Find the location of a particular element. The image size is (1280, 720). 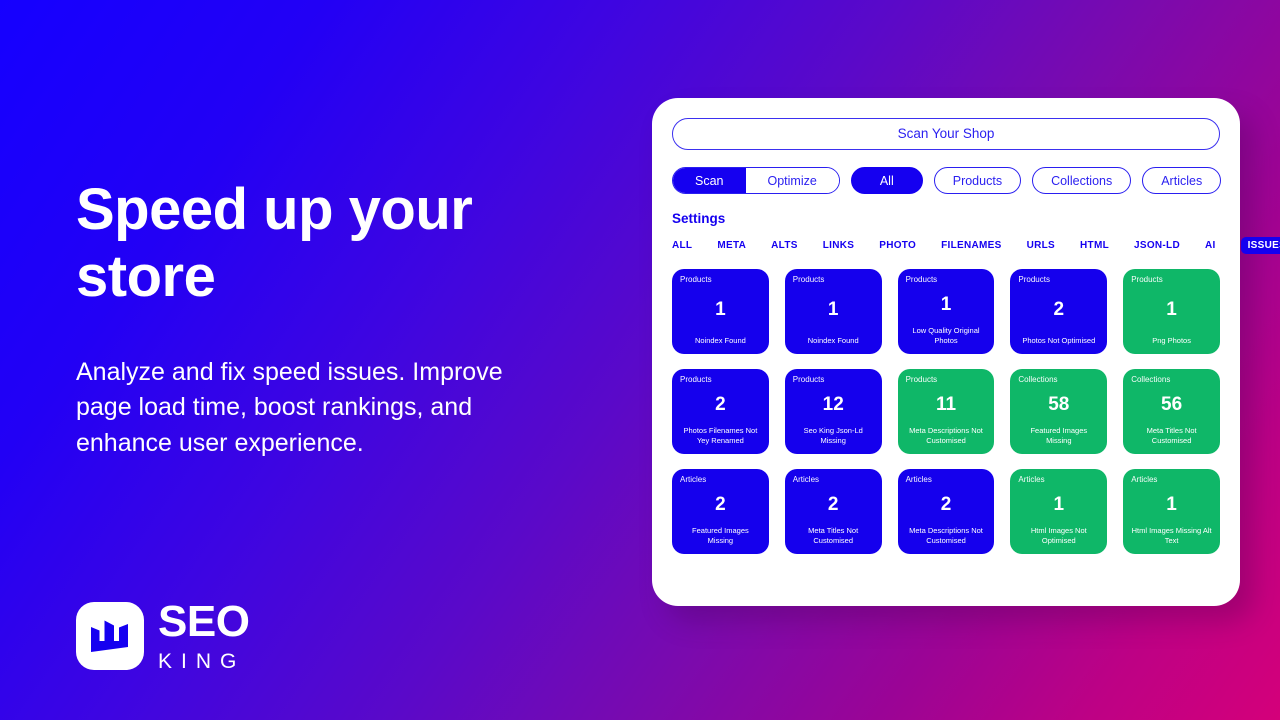

logo-text-secondary: KING is located at coordinates (202, 661).